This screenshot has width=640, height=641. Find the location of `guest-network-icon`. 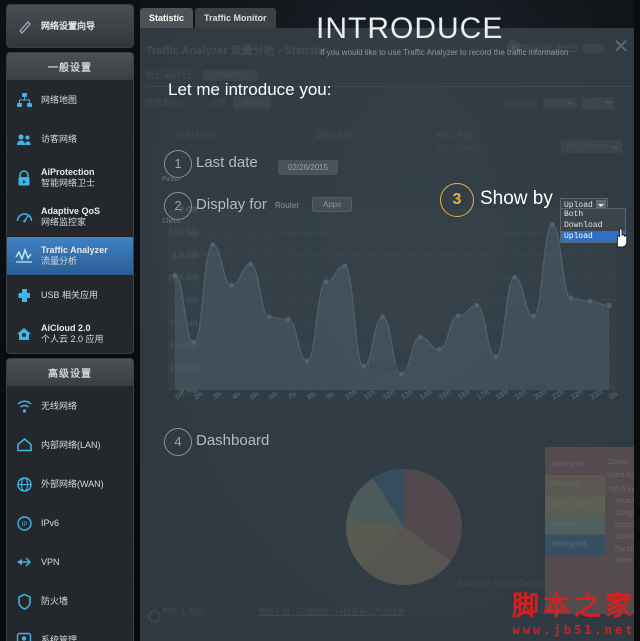

guest-network-icon is located at coordinates (24, 139).